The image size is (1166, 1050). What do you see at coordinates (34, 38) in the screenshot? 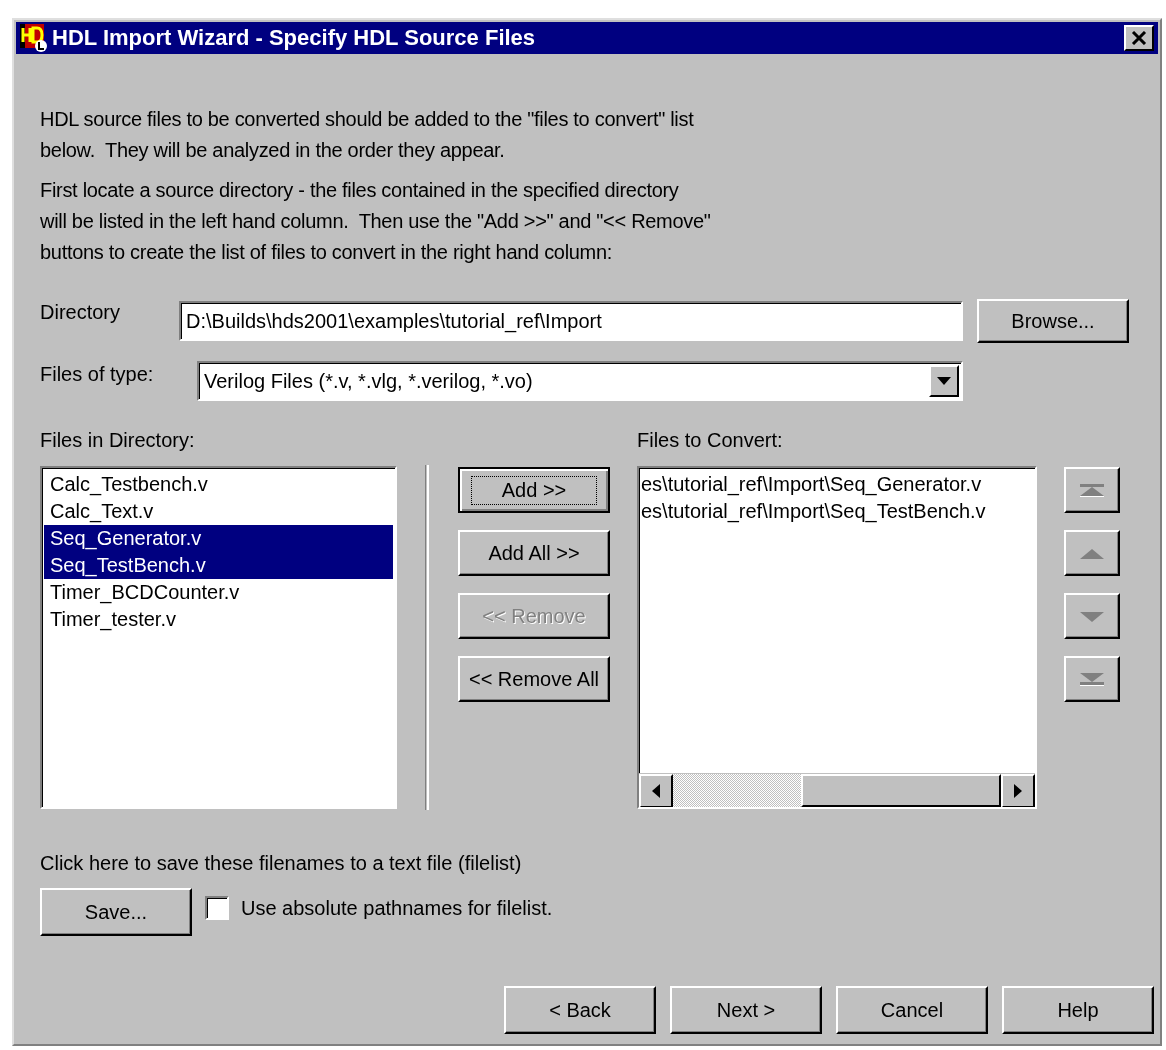
I see `app-logo-icon` at bounding box center [34, 38].